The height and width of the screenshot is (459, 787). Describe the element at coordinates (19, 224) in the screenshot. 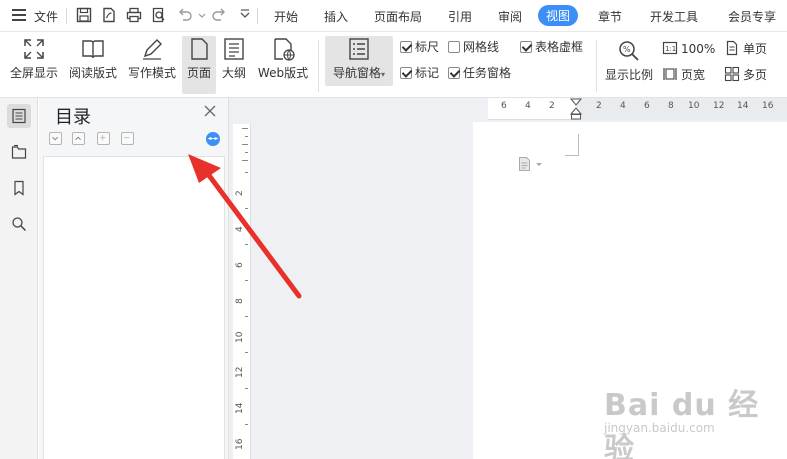

I see `search-icon` at that location.